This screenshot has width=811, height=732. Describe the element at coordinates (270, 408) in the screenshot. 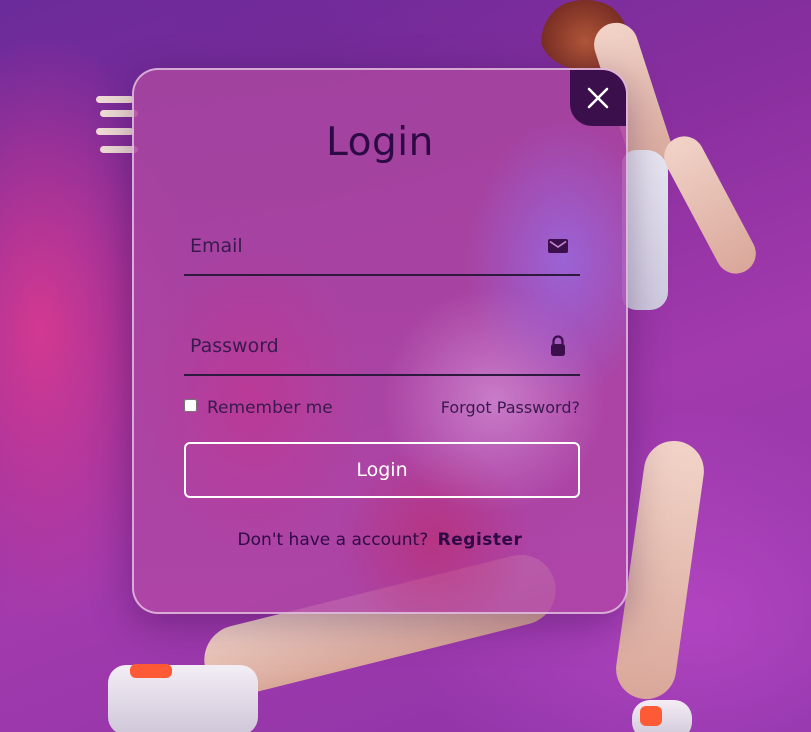

I see `remember-label: Remember me` at that location.